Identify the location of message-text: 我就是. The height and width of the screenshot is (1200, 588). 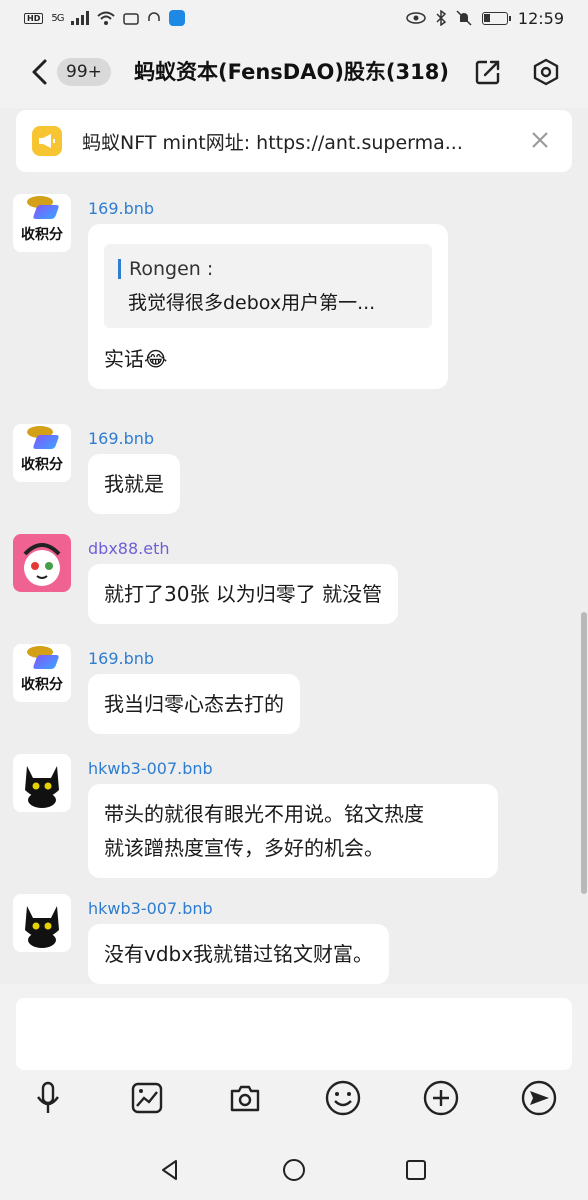
(134, 484).